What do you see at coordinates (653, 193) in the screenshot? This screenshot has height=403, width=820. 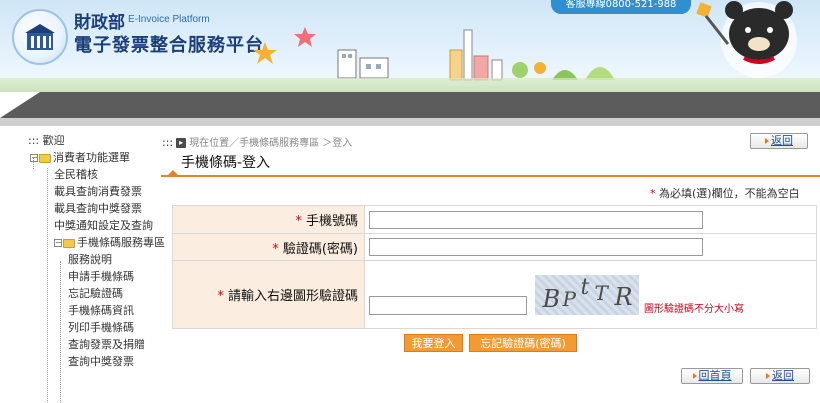 I see `required-star: *` at bounding box center [653, 193].